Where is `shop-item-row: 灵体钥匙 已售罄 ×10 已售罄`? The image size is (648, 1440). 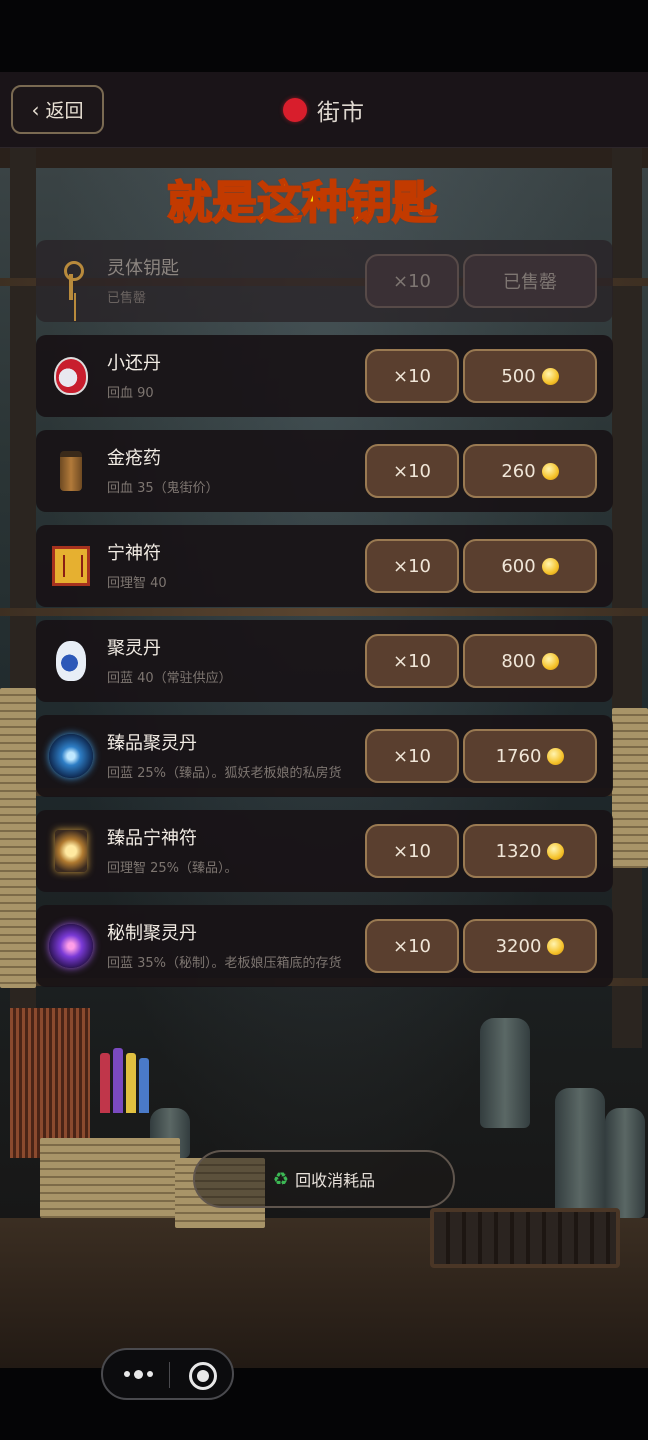
shop-item-row: 灵体钥匙 已售罄 ×10 已售罄 is located at coordinates (324, 281).